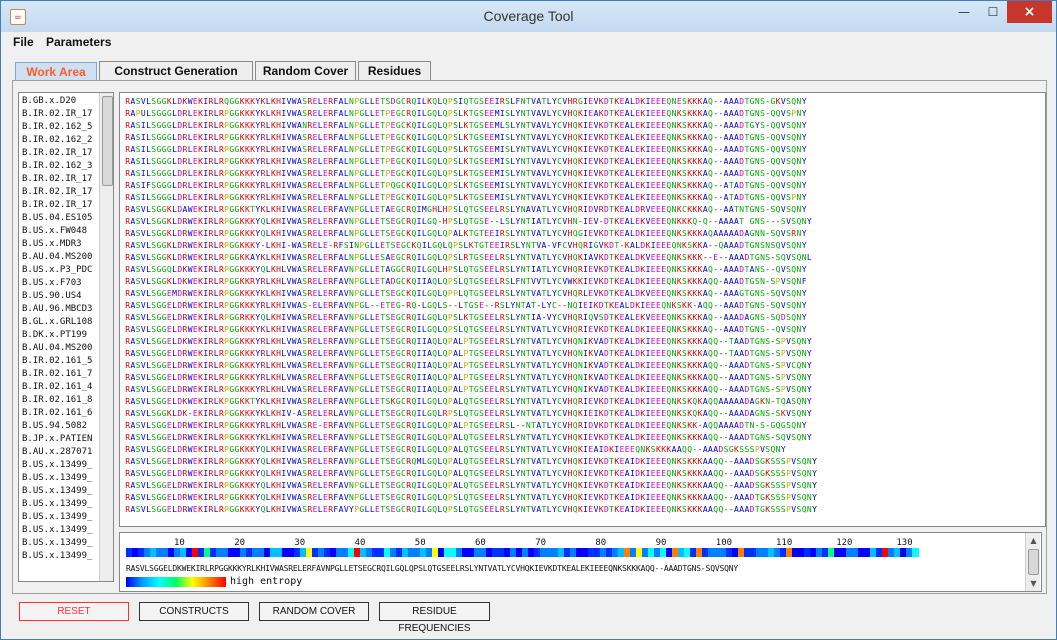  What do you see at coordinates (61, 387) in the screenshot?
I see `sequence-name-item: B.IR.02.161_4` at bounding box center [61, 387].